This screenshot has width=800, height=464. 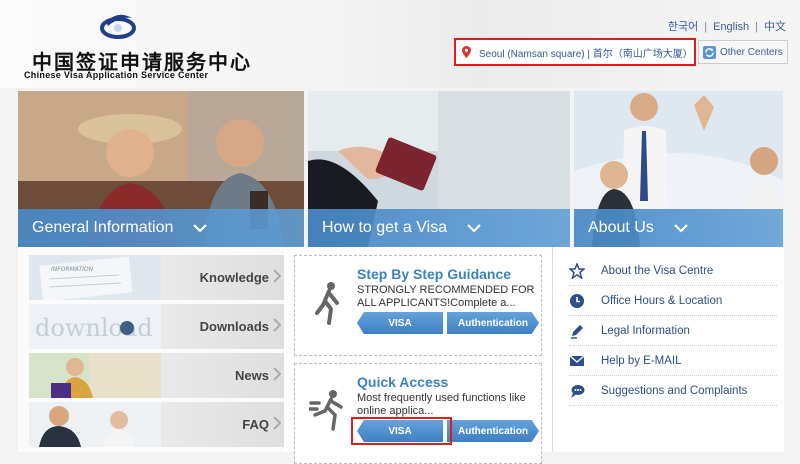 I want to click on faq-label: FAQ, so click(x=255, y=424).